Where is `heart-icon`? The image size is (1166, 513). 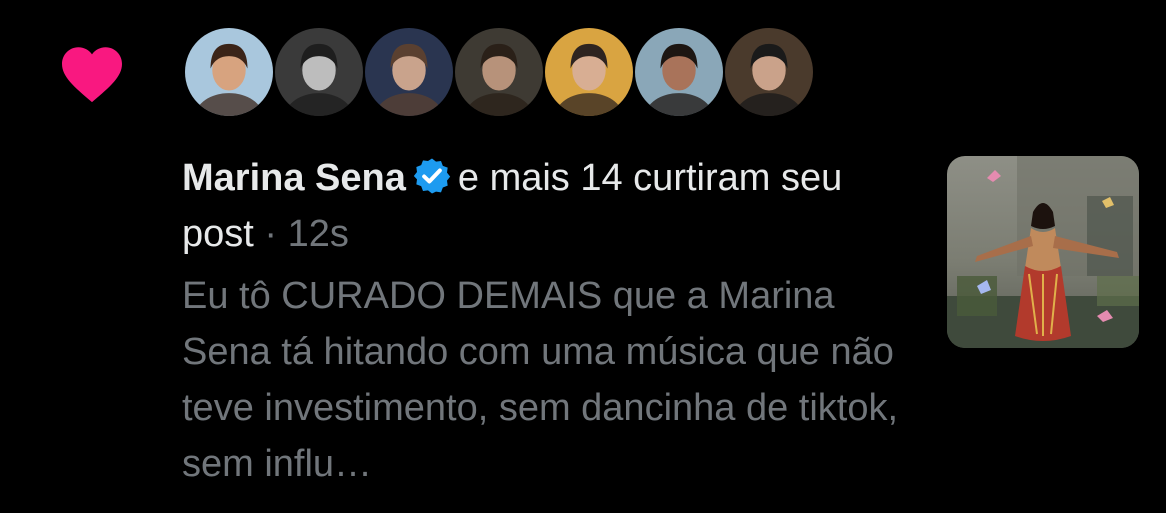 heart-icon is located at coordinates (92, 75).